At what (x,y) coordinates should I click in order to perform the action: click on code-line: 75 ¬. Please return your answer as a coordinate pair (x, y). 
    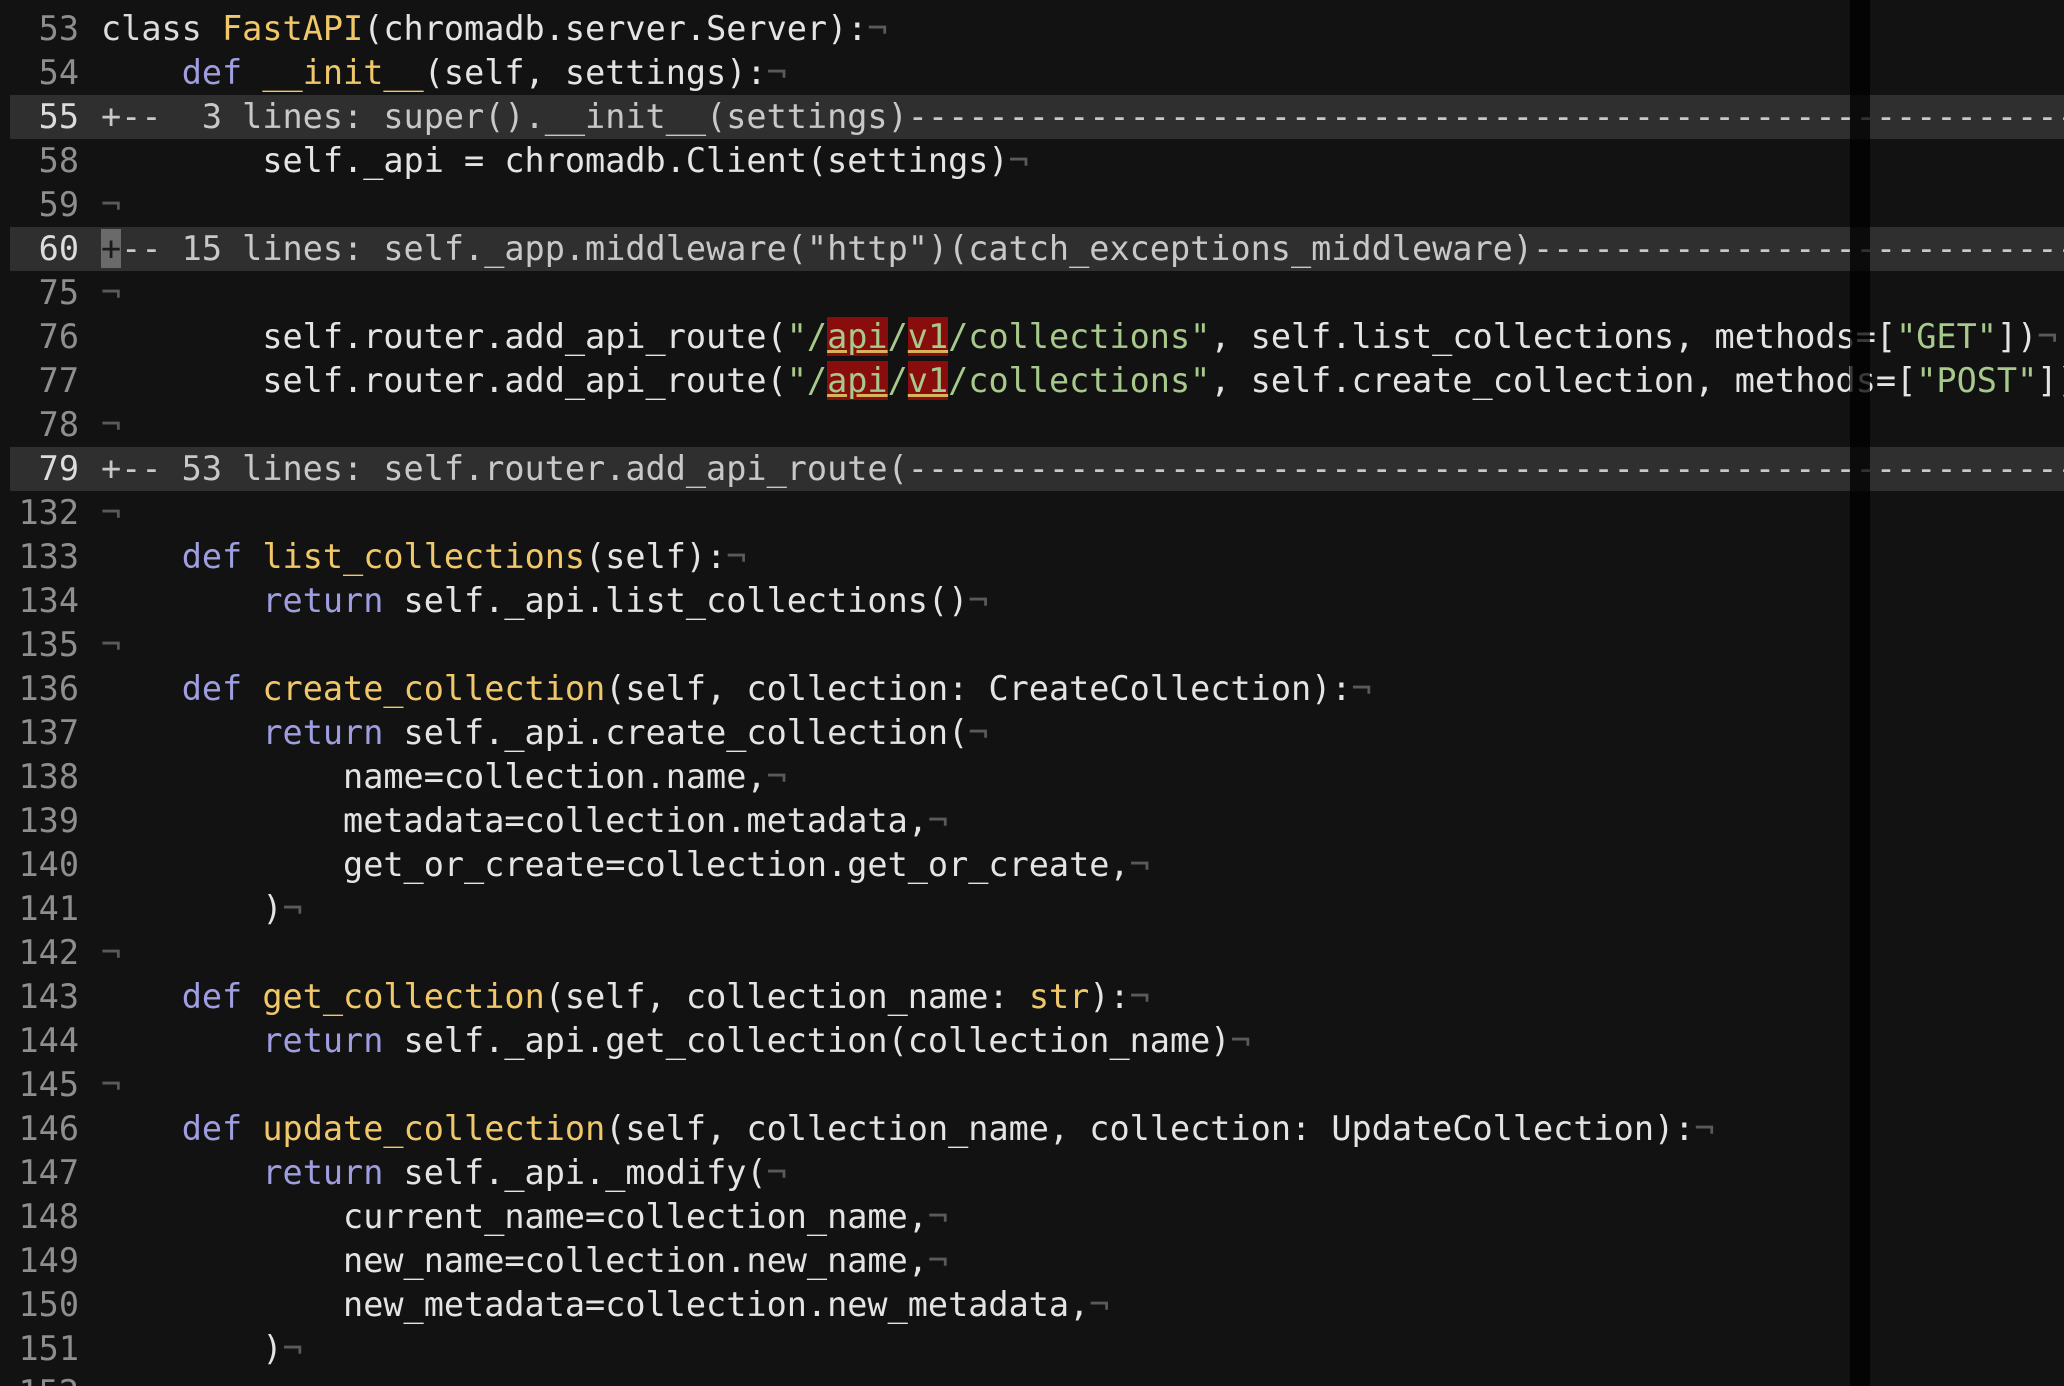
    Looking at the image, I should click on (1037, 293).